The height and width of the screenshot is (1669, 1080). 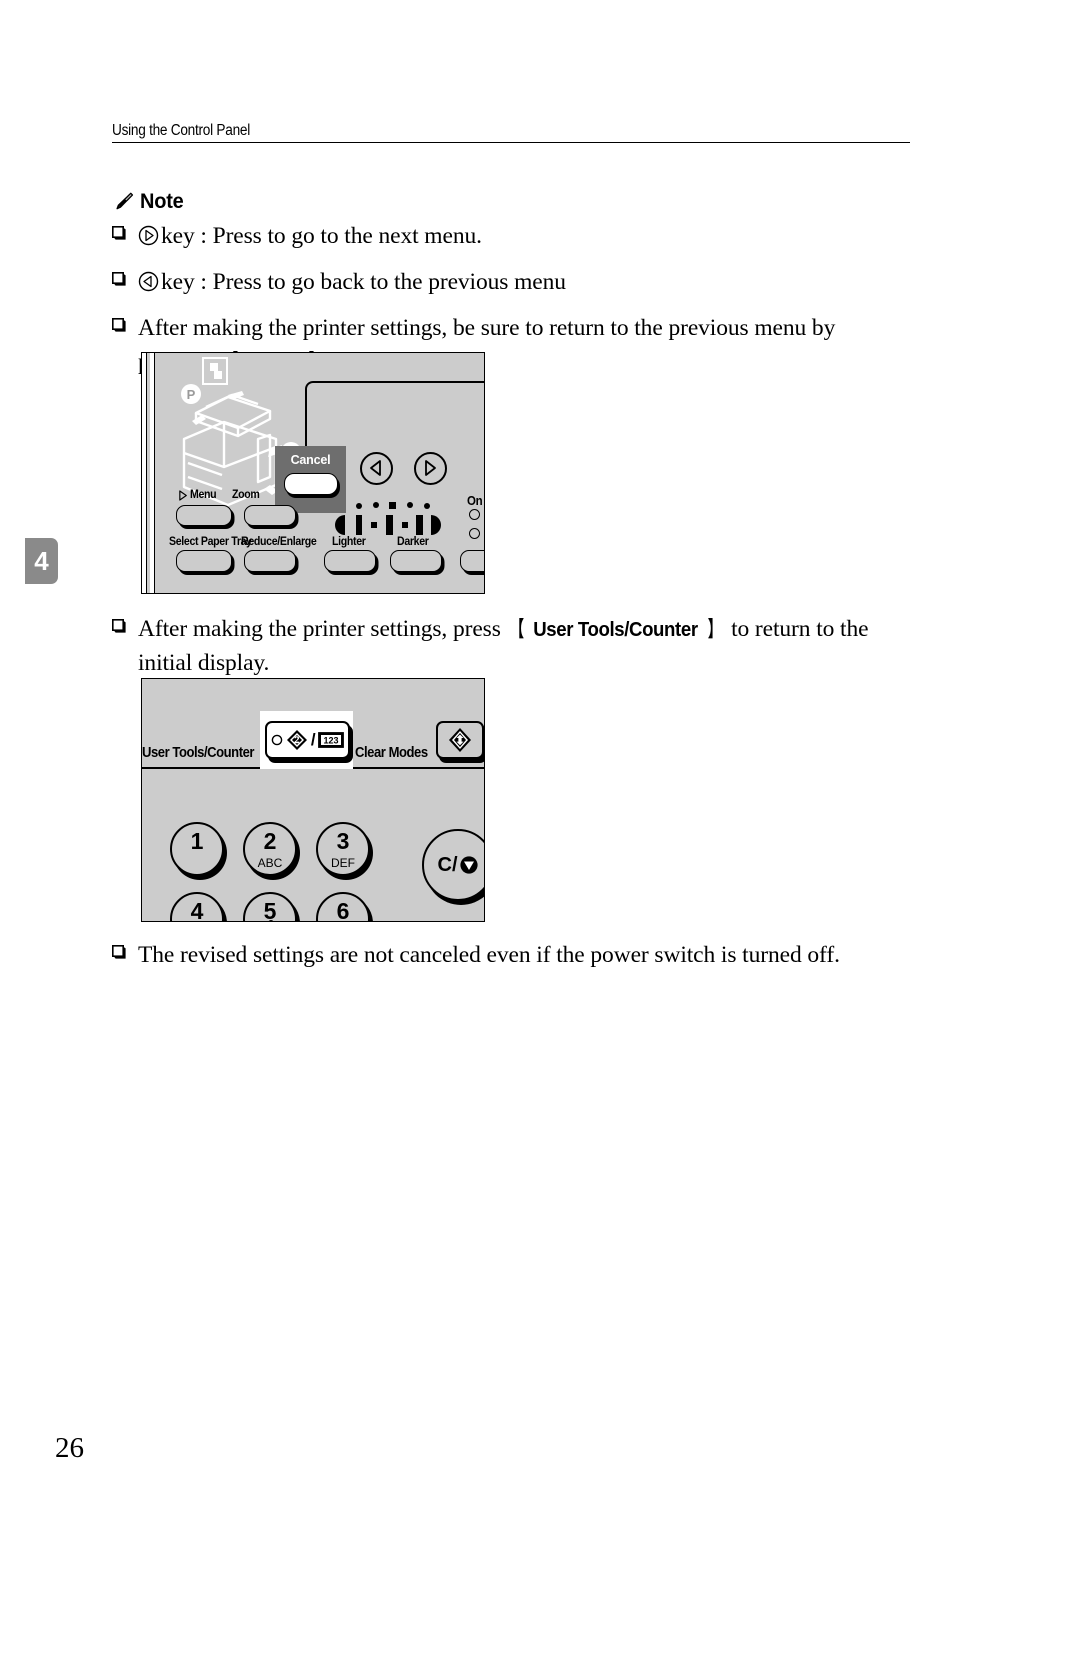 I want to click on header-rule, so click(x=511, y=143).